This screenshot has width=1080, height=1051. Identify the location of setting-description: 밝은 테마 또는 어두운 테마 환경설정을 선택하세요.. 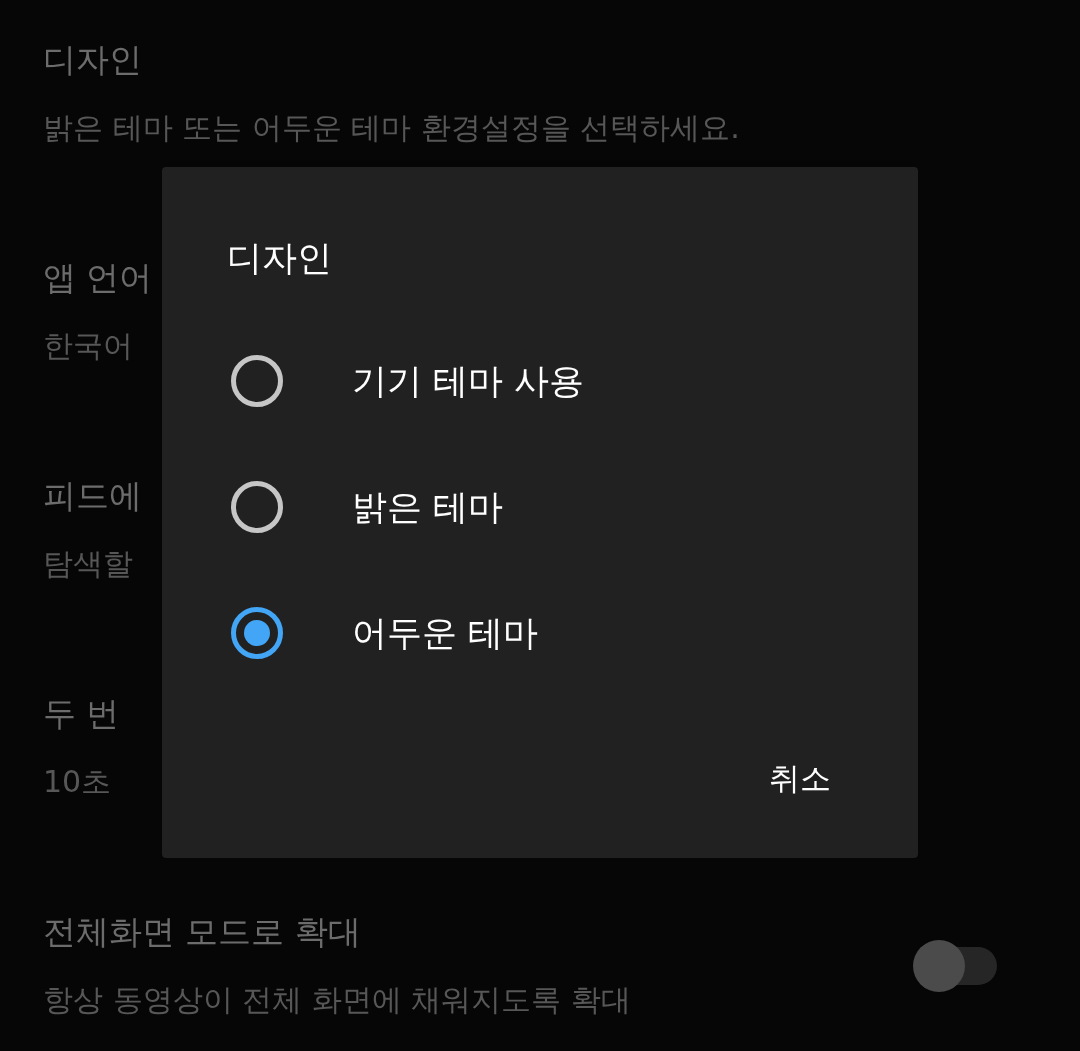
(391, 128).